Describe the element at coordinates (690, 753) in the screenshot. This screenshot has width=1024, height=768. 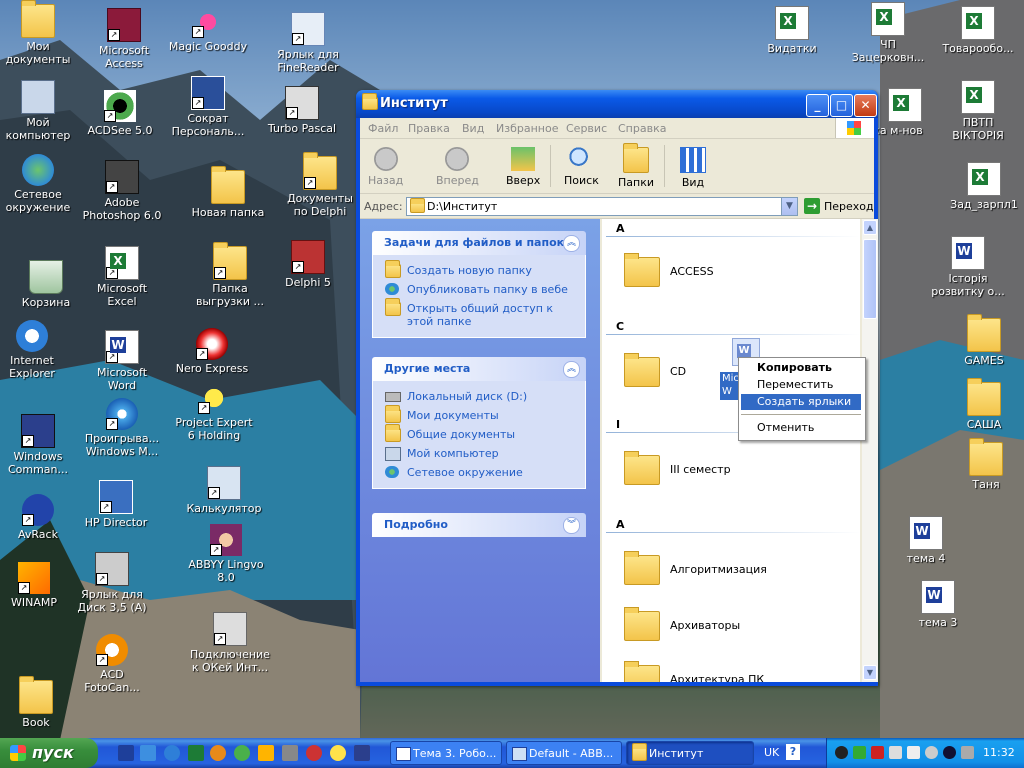
I see `taskbar-button-institut: Институт` at that location.